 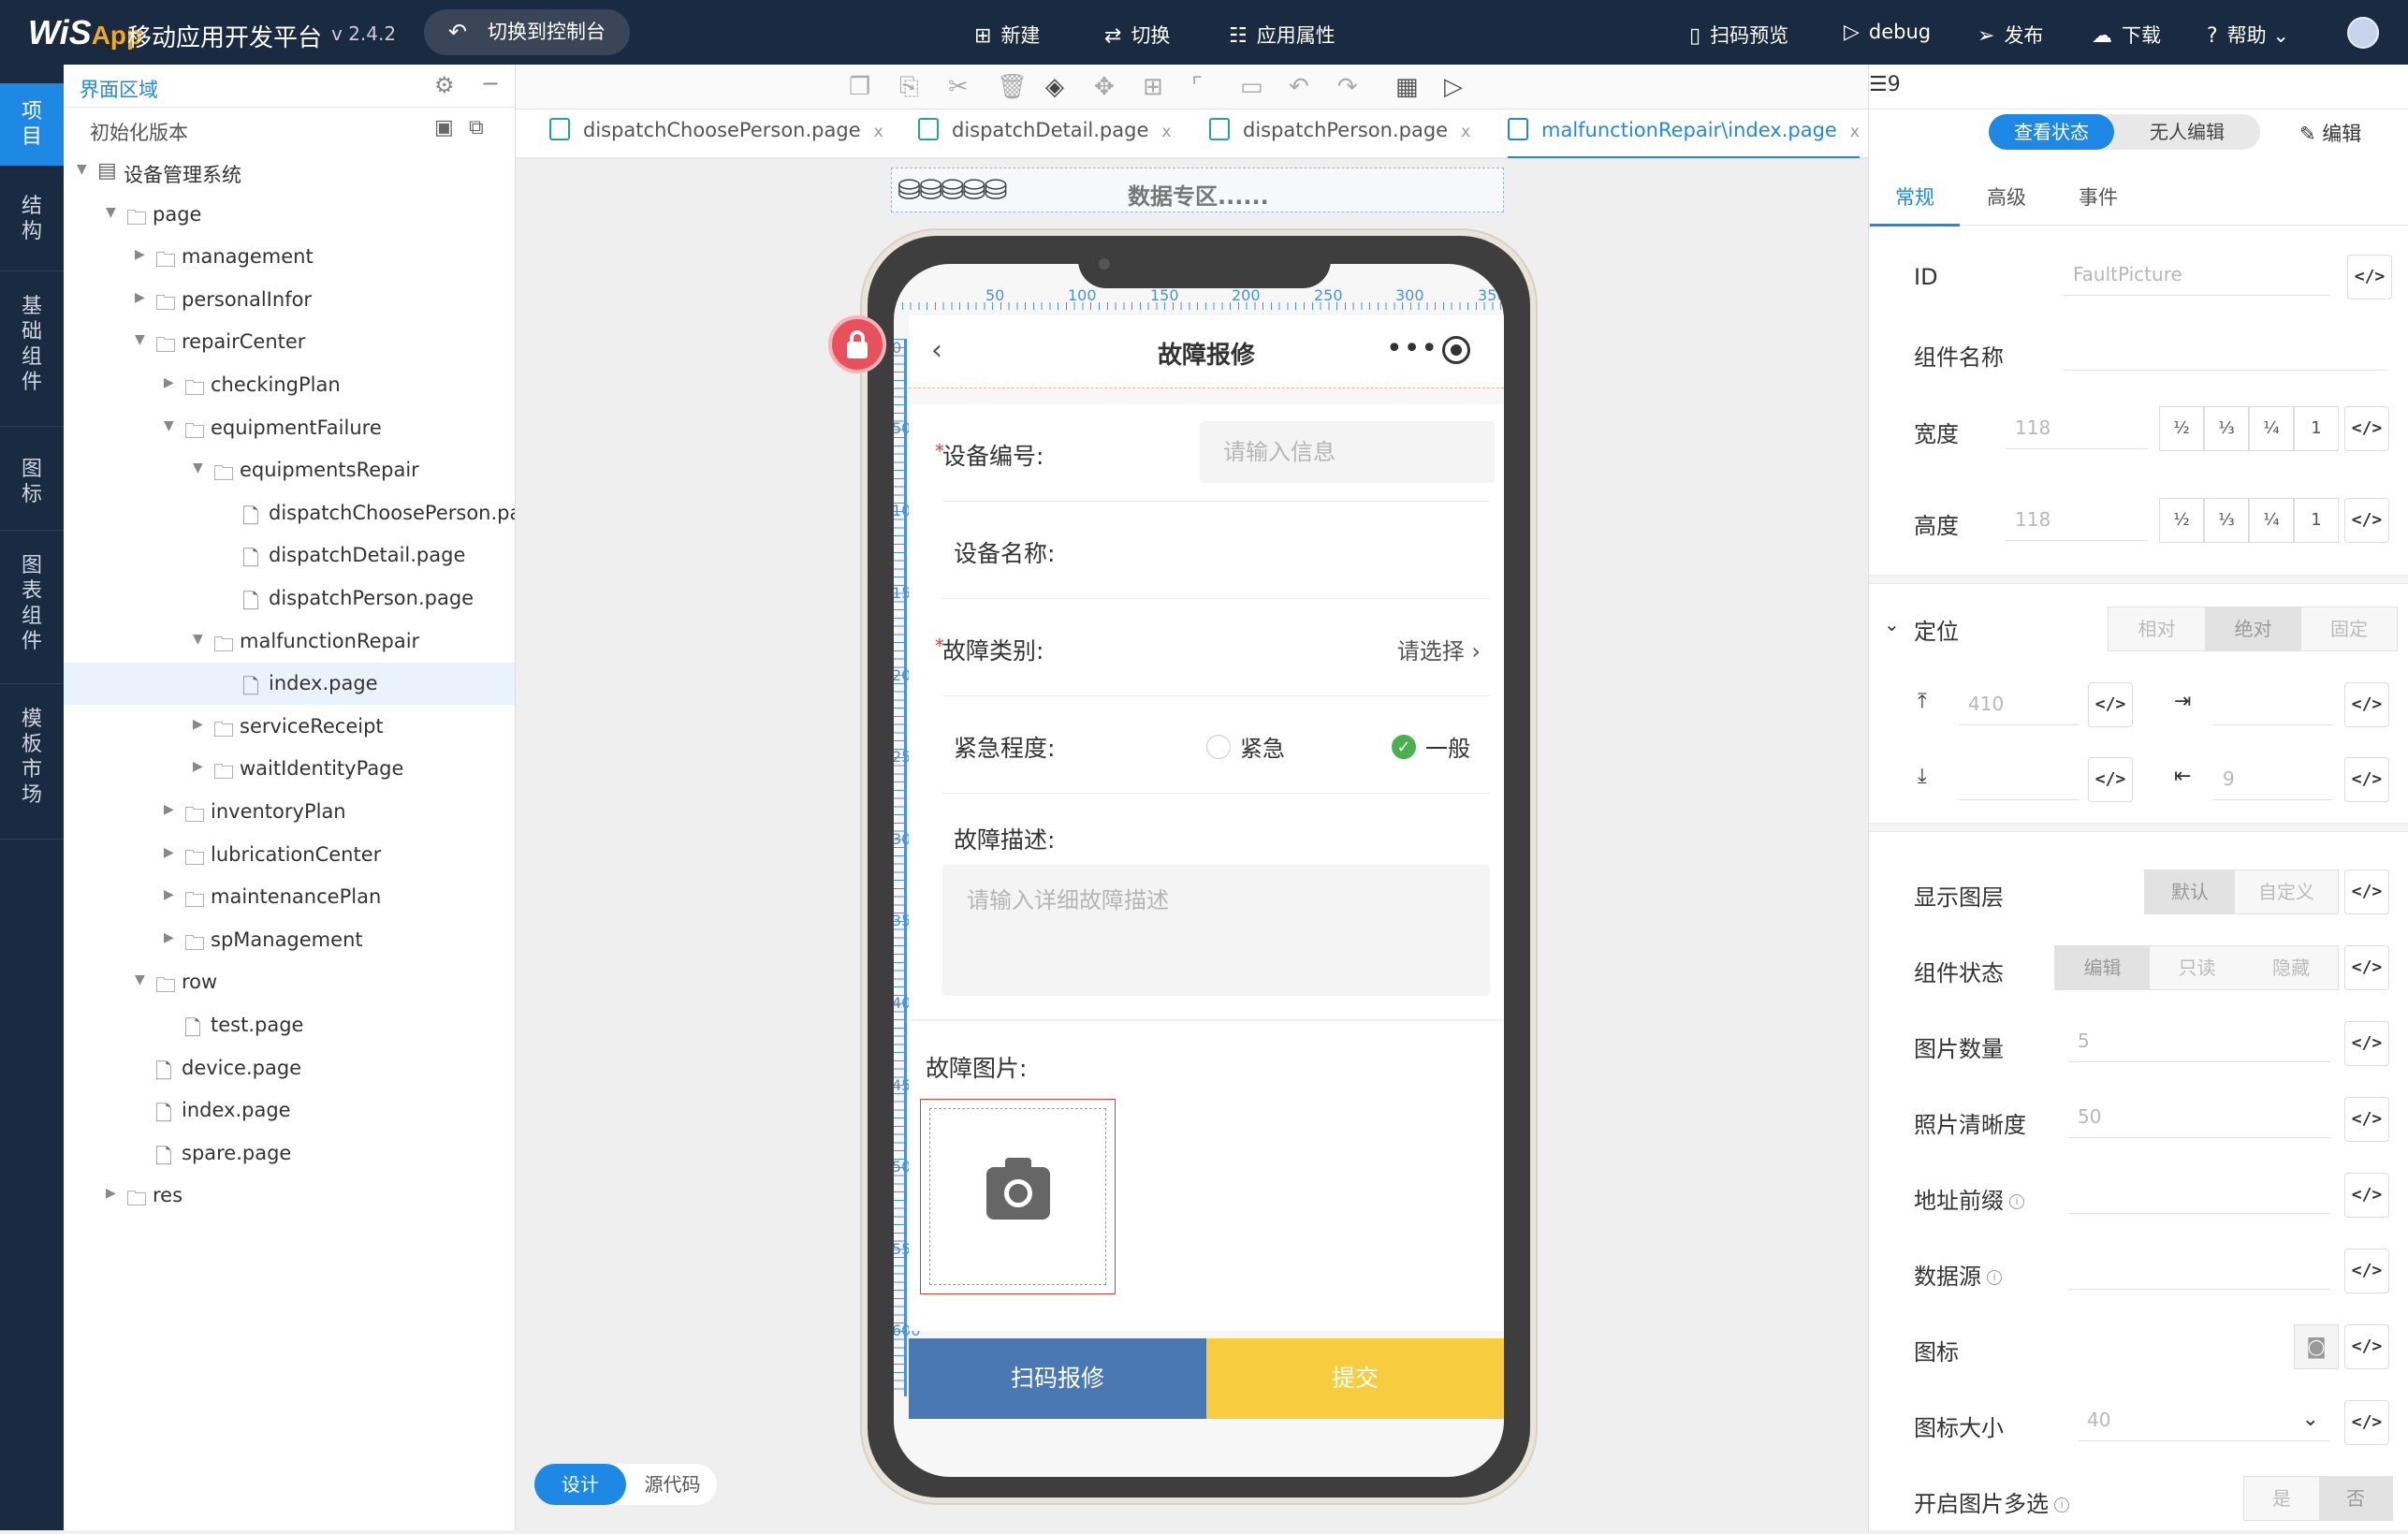 What do you see at coordinates (2330, 133) in the screenshot?
I see `edit-button: ✎ 编辑` at bounding box center [2330, 133].